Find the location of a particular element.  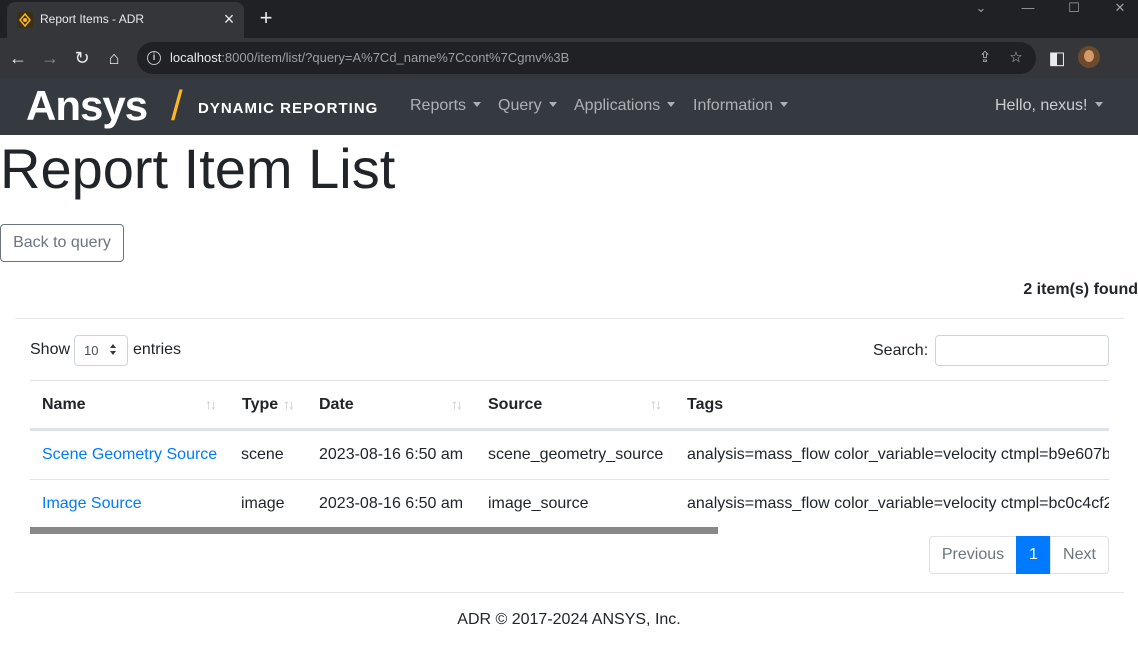

footer-divider is located at coordinates (569, 592).